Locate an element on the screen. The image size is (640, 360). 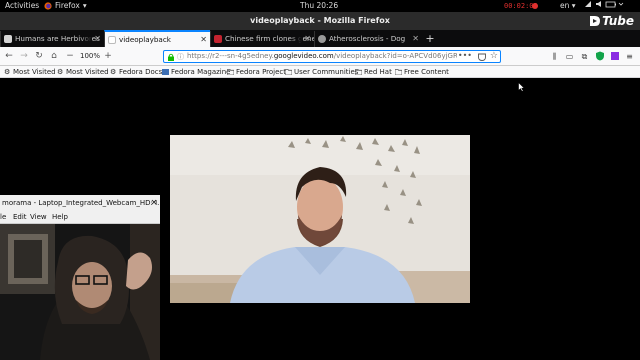
activities-button: Activities is located at coordinates (22, 6).